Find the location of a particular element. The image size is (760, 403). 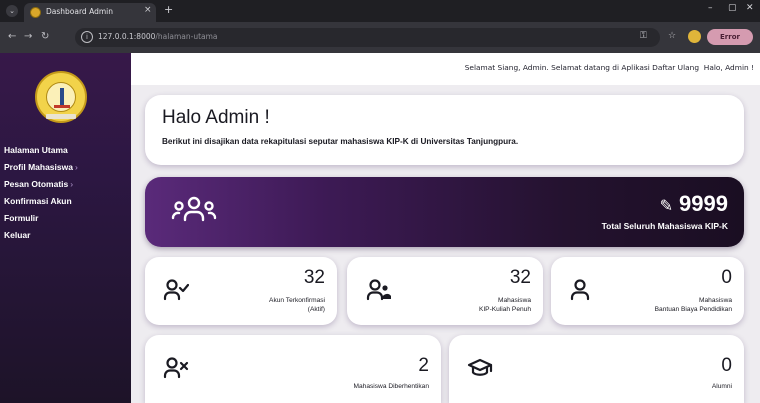

close-window-icon: ✕ is located at coordinates (750, 8).